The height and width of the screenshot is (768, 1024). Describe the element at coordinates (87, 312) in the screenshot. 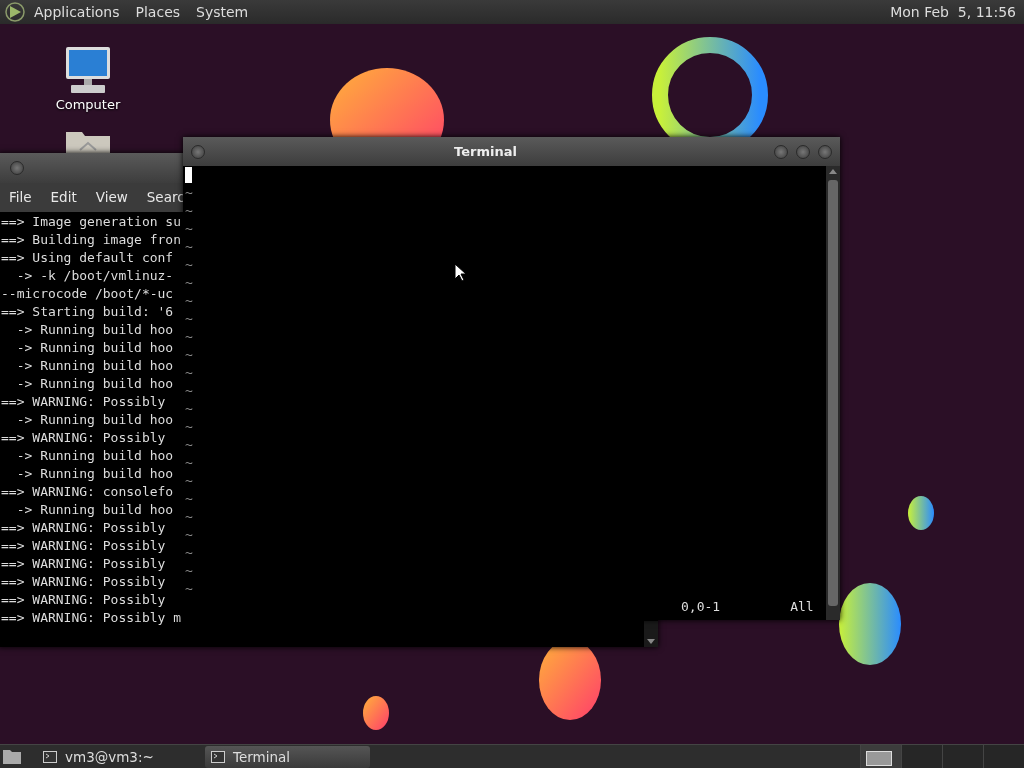

I see `terminal-line: ==> Starting build: '6` at that location.